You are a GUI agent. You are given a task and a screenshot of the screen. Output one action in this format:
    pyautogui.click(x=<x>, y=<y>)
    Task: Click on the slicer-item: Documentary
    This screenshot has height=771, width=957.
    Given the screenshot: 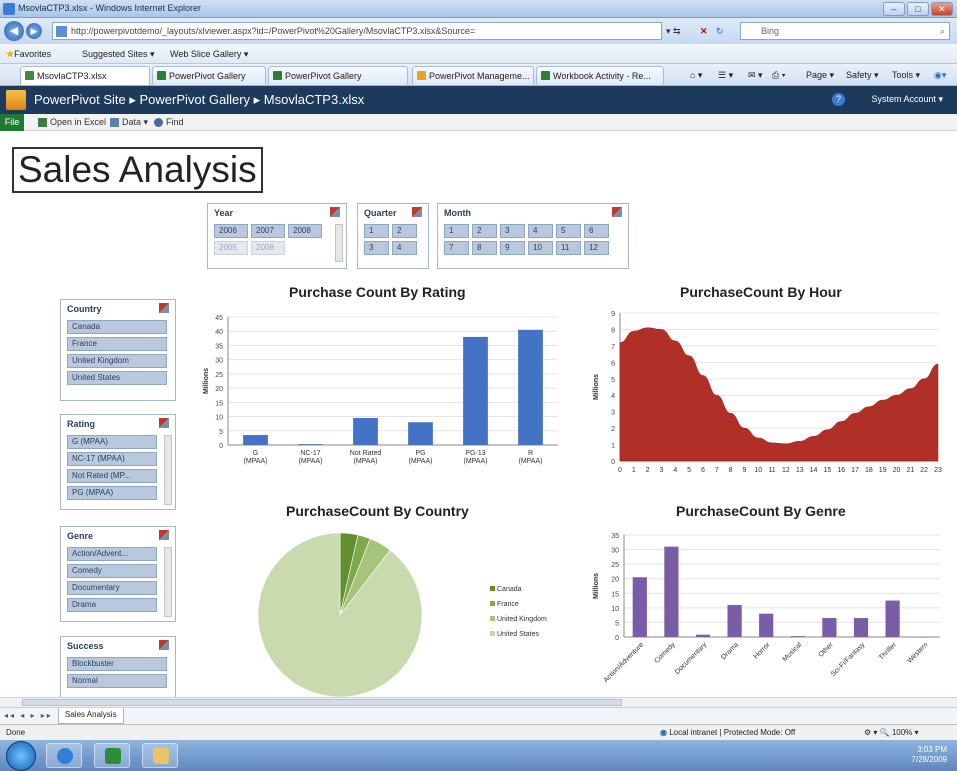 What is the action you would take?
    pyautogui.click(x=112, y=588)
    